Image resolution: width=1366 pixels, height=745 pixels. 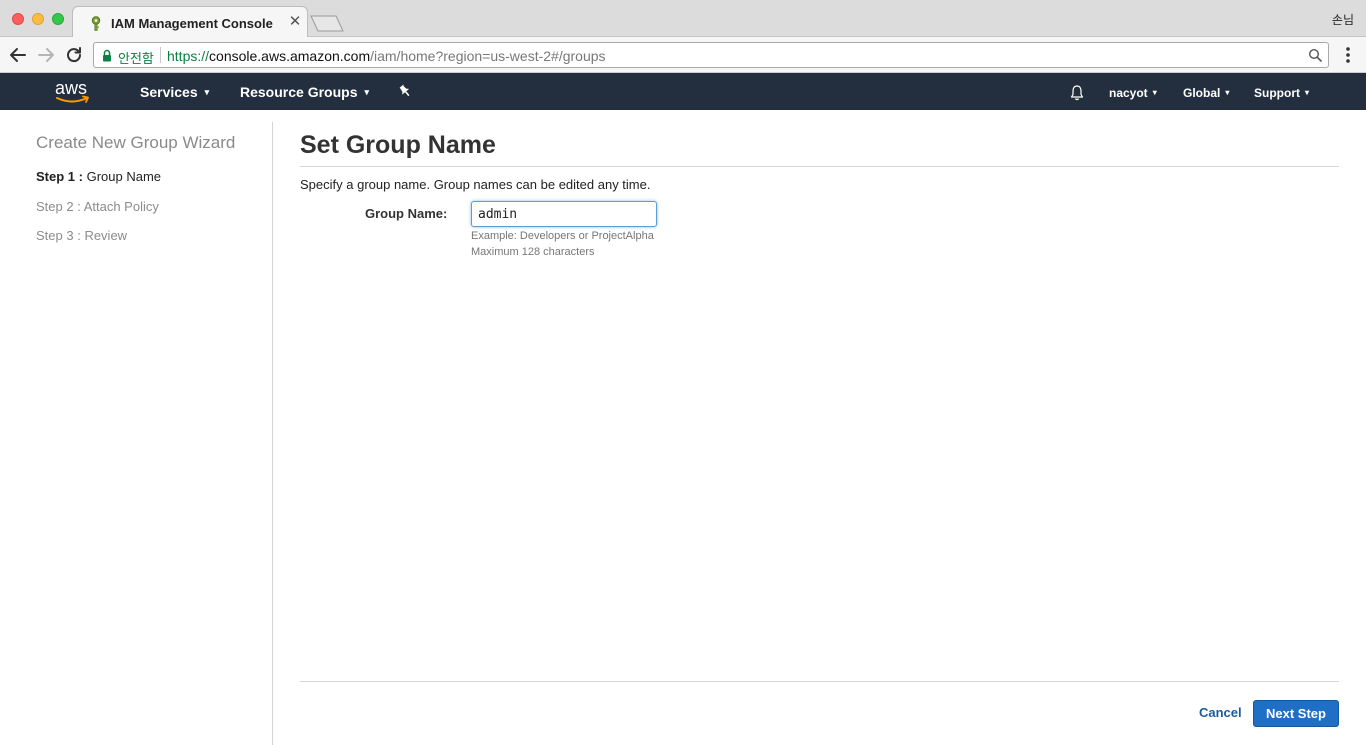 What do you see at coordinates (58, 19) in the screenshot?
I see `maximize-window-button` at bounding box center [58, 19].